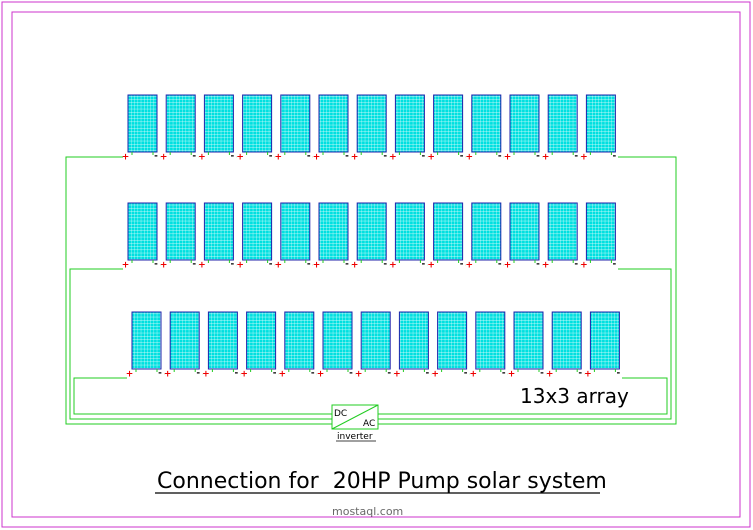 The height and width of the screenshot is (530, 753). I want to click on inverter-ac-label: AC, so click(369, 424).